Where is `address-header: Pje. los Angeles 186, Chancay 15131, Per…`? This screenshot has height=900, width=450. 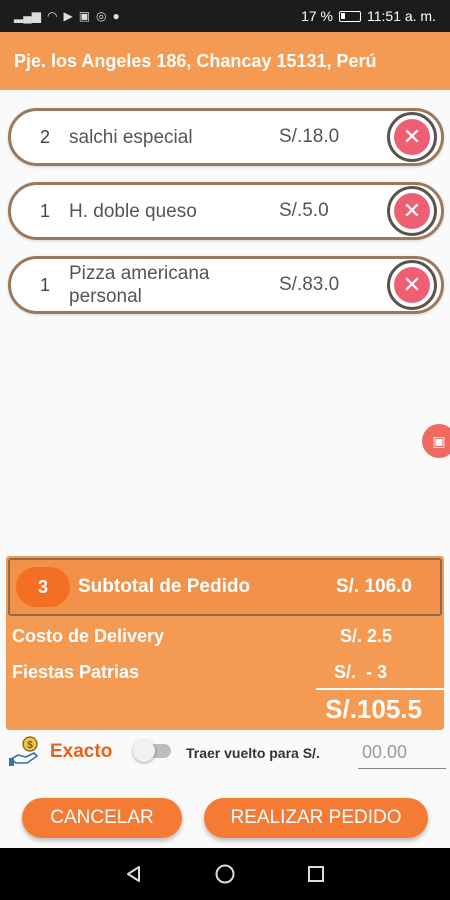
address-header: Pje. los Angeles 186, Chancay 15131, Per… is located at coordinates (225, 61).